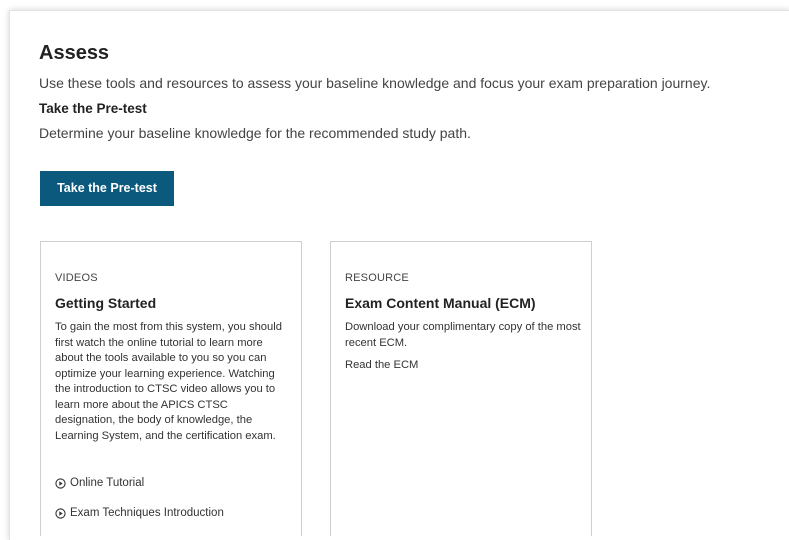 The image size is (789, 540). Describe the element at coordinates (147, 513) in the screenshot. I see `link-label: Exam Techniques Introduction` at that location.